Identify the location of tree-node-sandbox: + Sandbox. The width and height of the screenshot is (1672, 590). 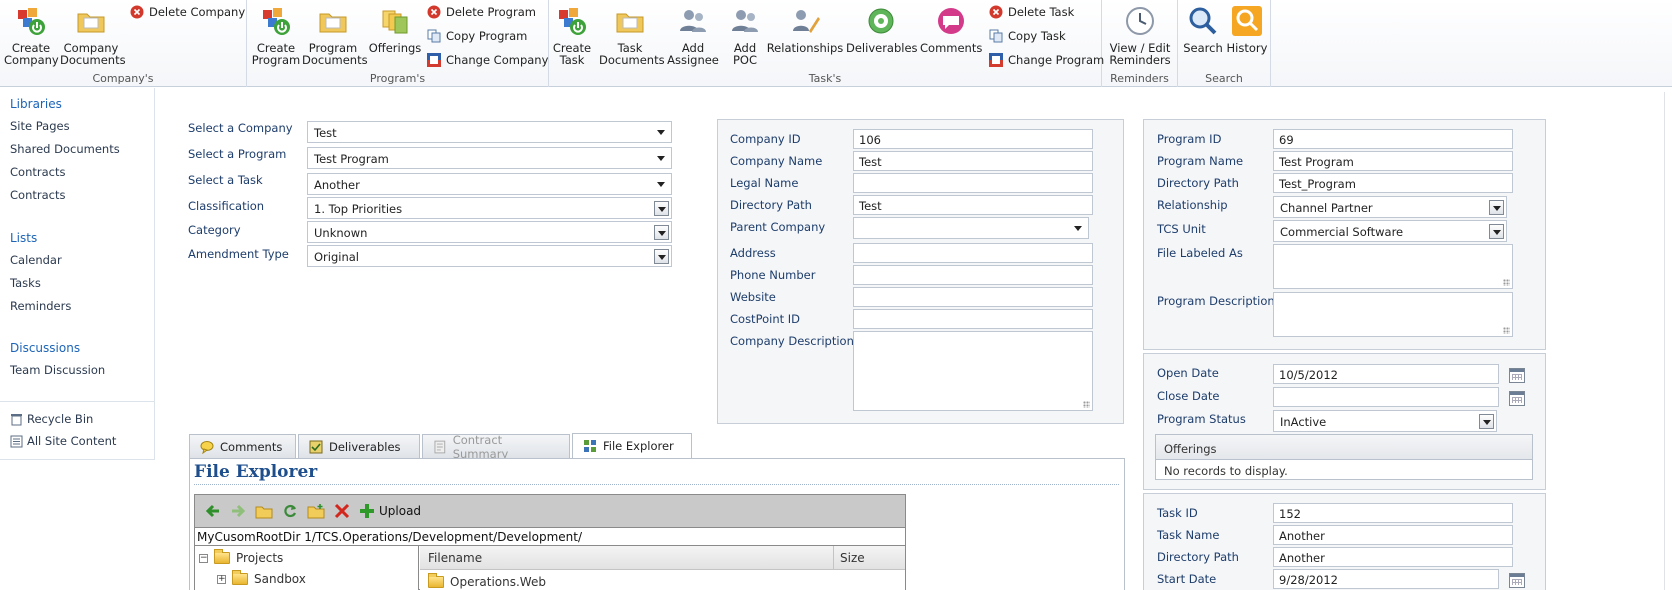
(261, 578).